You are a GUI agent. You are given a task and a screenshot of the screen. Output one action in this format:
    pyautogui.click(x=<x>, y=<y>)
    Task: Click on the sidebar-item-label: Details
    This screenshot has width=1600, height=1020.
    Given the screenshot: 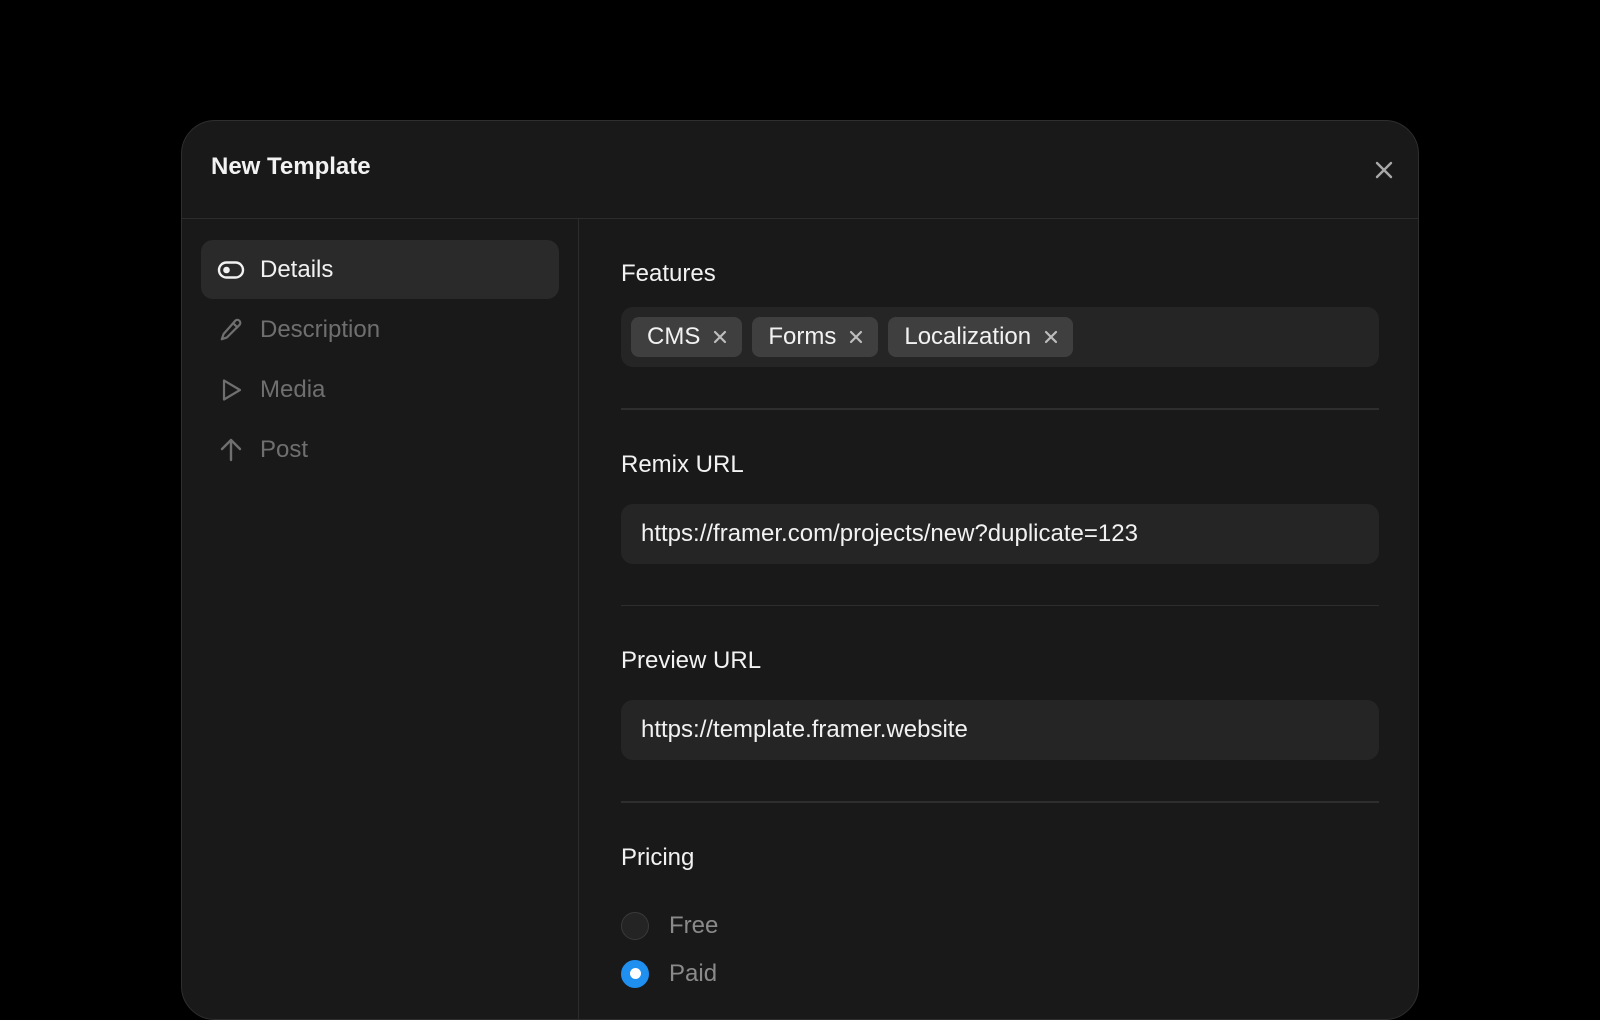 What is the action you would take?
    pyautogui.click(x=297, y=269)
    